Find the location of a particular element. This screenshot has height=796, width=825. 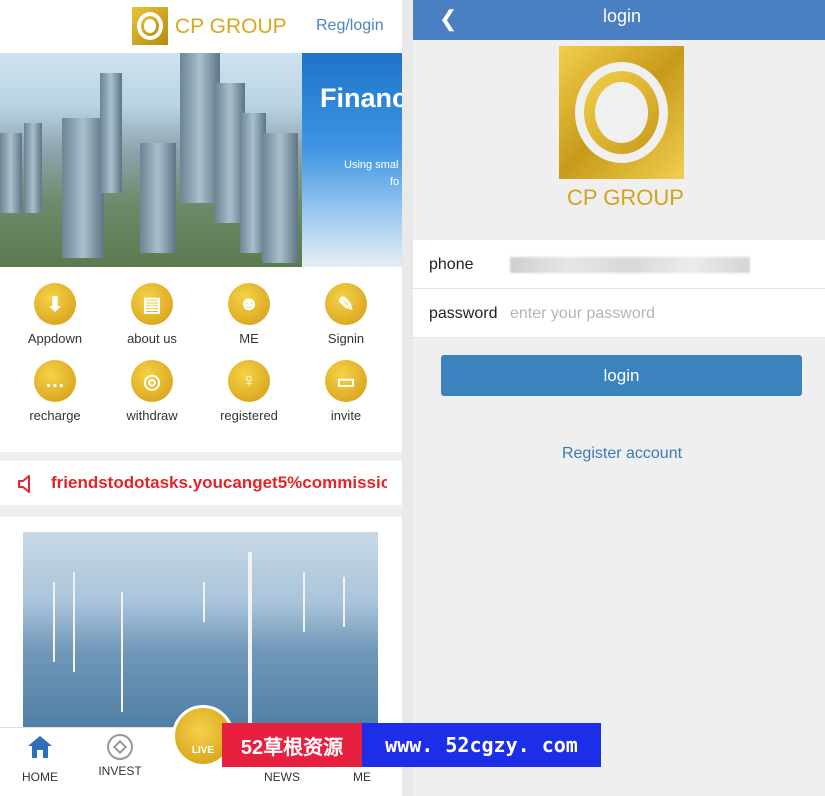

watermark-red: 52草根资源 is located at coordinates (292, 745).